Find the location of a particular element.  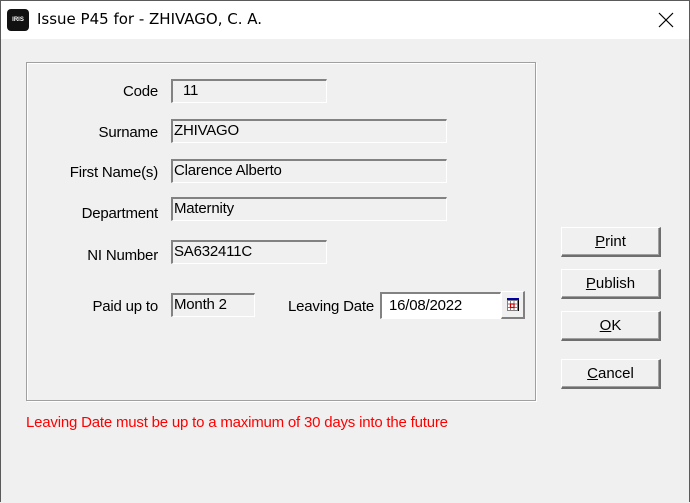

print-button: Print is located at coordinates (611, 242).